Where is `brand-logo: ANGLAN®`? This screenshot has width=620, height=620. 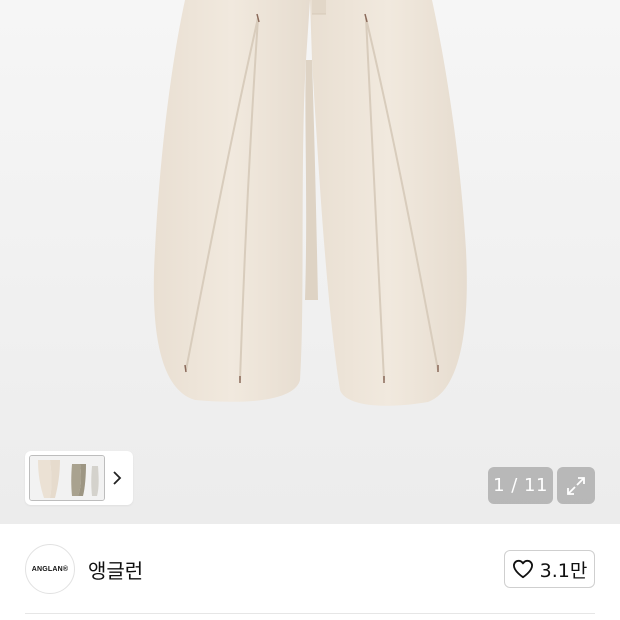 brand-logo: ANGLAN® is located at coordinates (50, 569).